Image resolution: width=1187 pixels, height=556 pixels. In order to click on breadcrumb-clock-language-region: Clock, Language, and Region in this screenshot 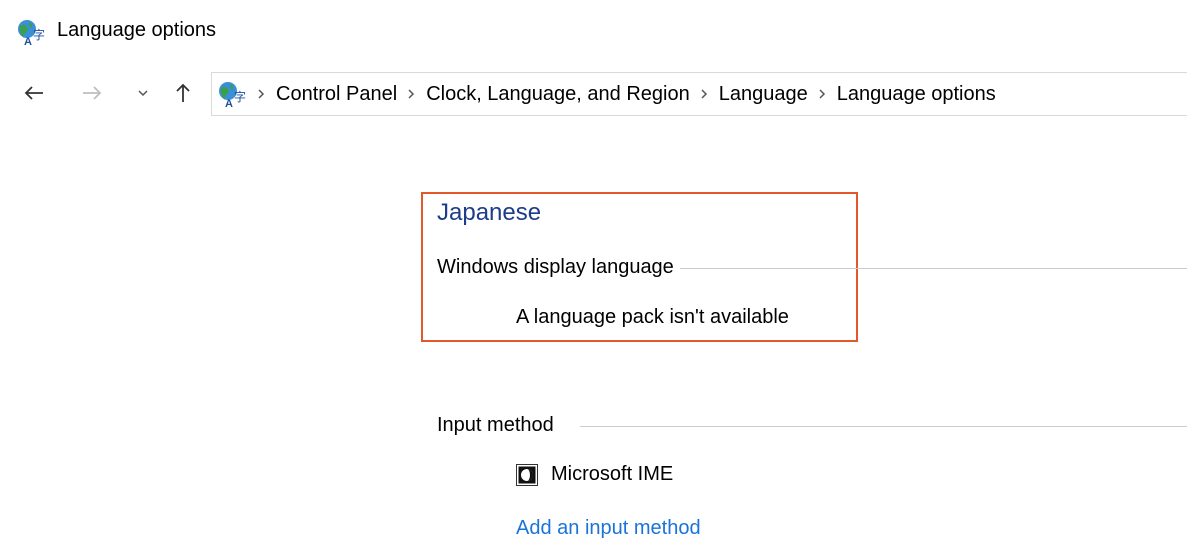, I will do `click(558, 94)`.